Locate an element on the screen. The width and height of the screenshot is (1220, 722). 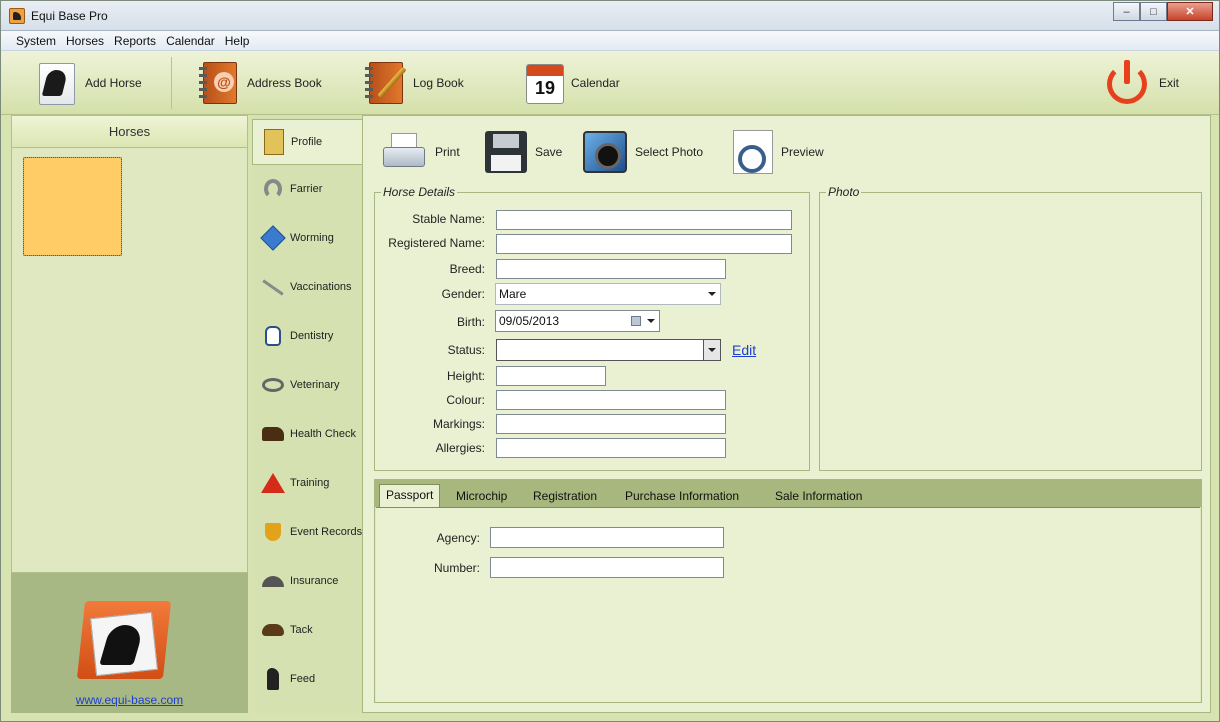
breed-field is located at coordinates (611, 269).